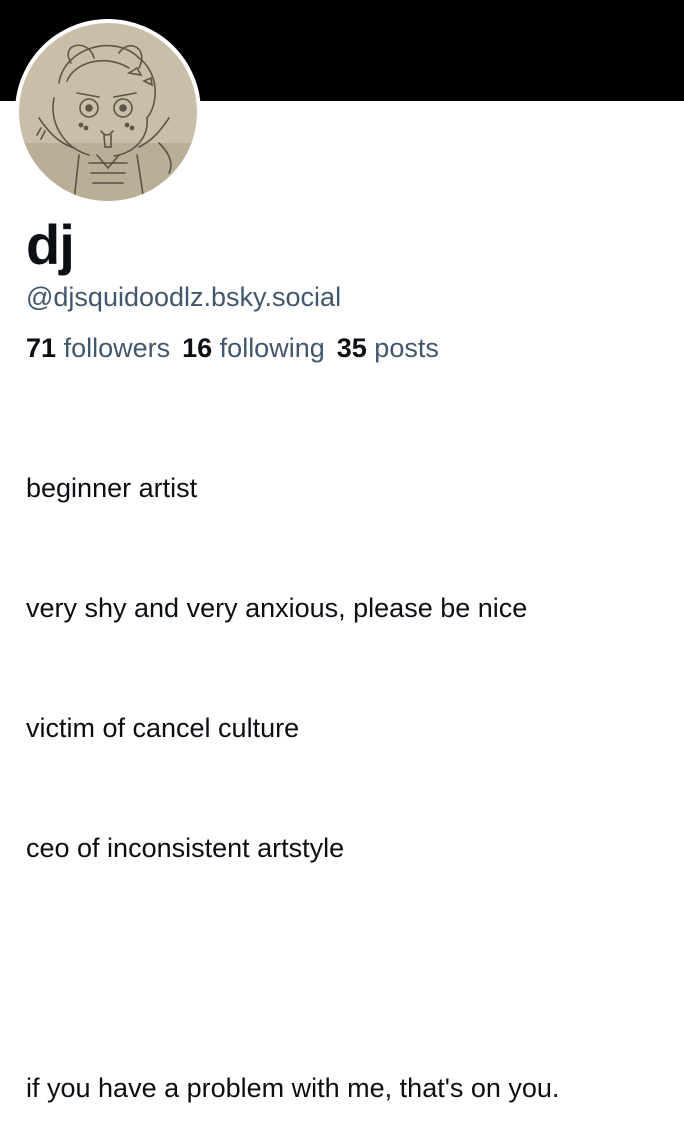 This screenshot has height=1148, width=684. What do you see at coordinates (41, 348) in the screenshot?
I see `followers-count: 71` at bounding box center [41, 348].